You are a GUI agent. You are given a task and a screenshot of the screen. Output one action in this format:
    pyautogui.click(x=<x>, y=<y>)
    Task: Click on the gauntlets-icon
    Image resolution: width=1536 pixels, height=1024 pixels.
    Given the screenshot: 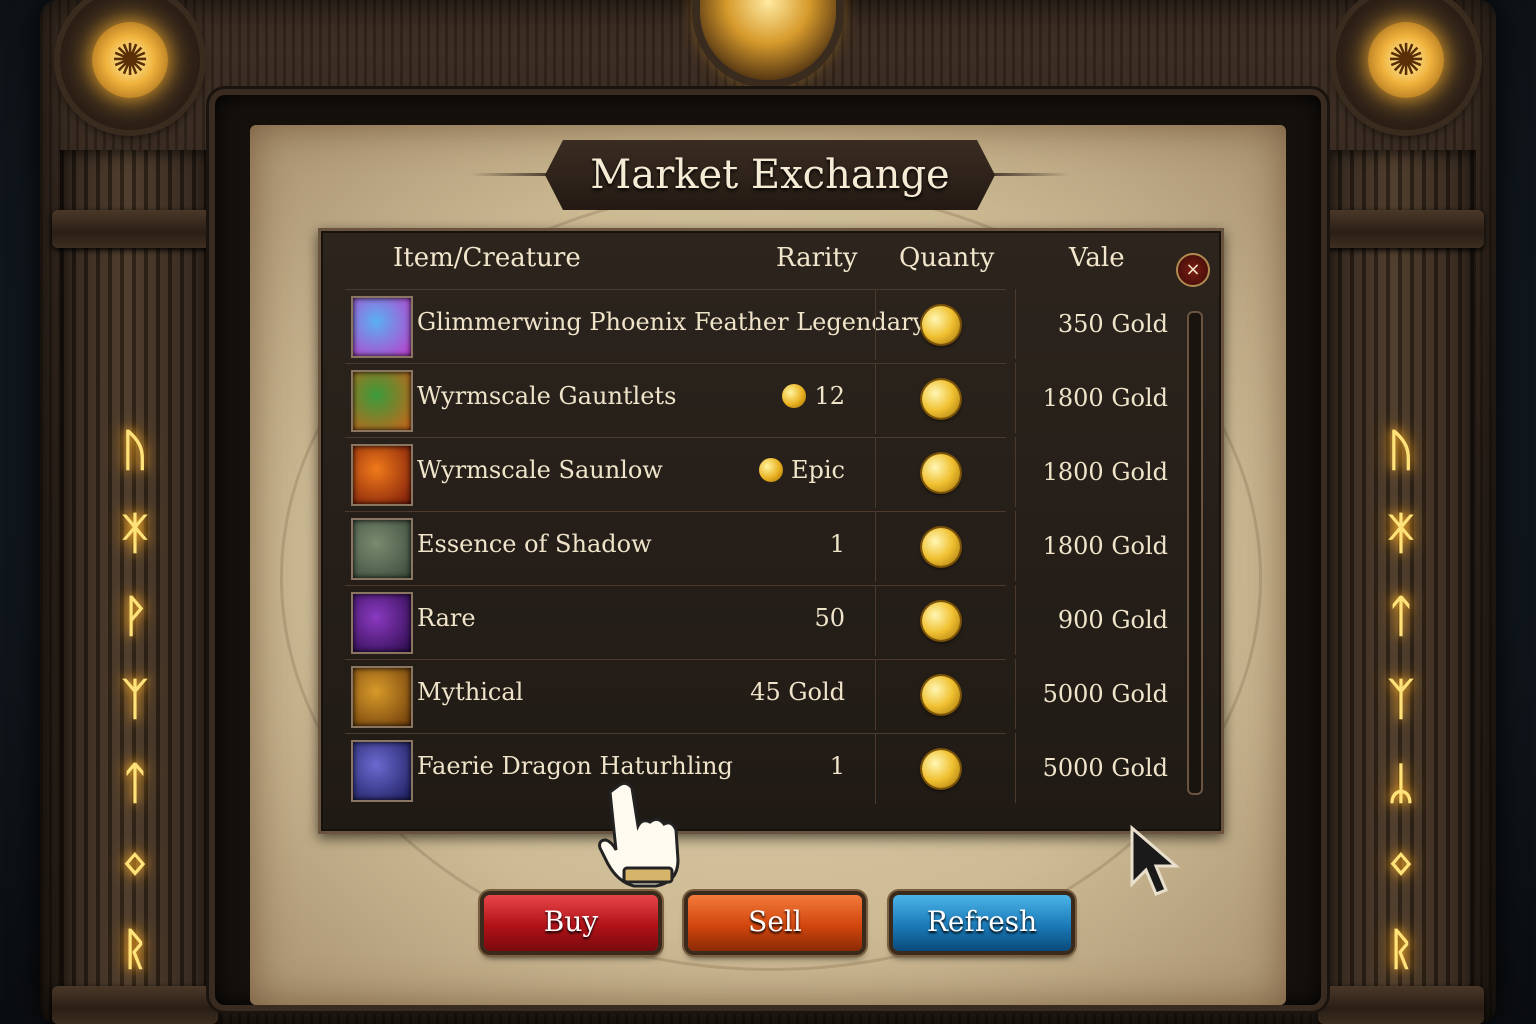 What is the action you would take?
    pyautogui.click(x=382, y=401)
    